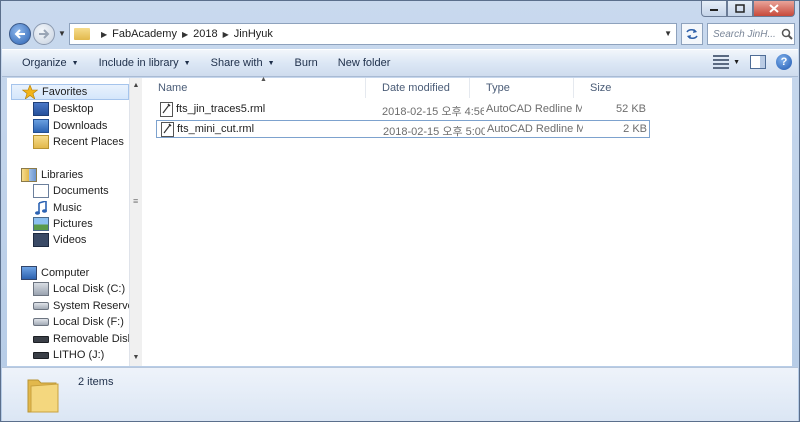  I want to click on pictures-icon, so click(41, 224).